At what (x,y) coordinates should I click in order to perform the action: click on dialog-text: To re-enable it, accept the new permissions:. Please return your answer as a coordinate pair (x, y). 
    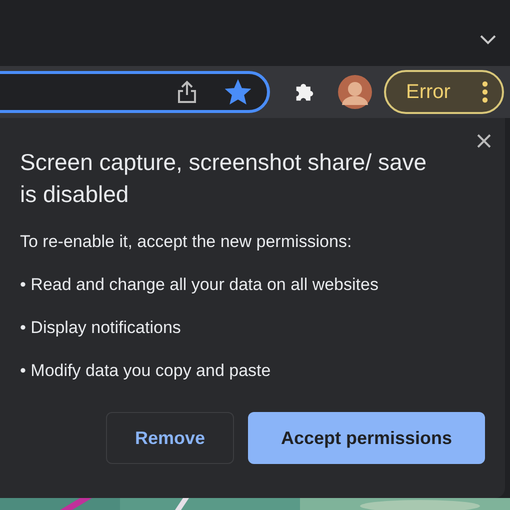
    Looking at the image, I should click on (186, 242).